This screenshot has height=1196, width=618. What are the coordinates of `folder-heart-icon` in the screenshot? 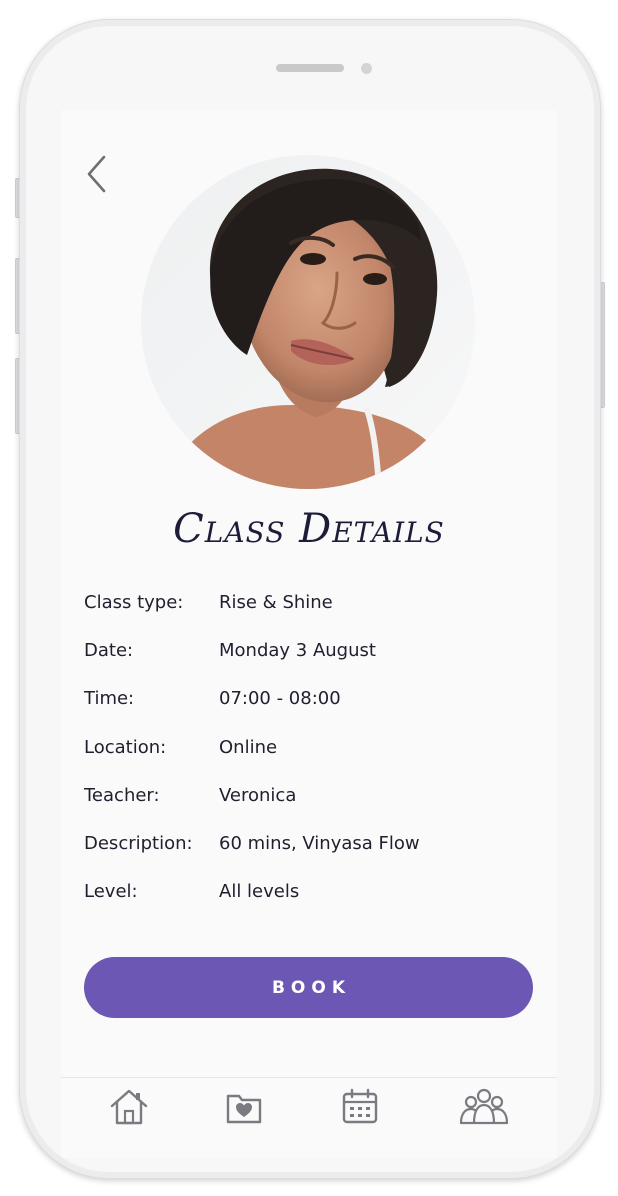 It's located at (244, 1109).